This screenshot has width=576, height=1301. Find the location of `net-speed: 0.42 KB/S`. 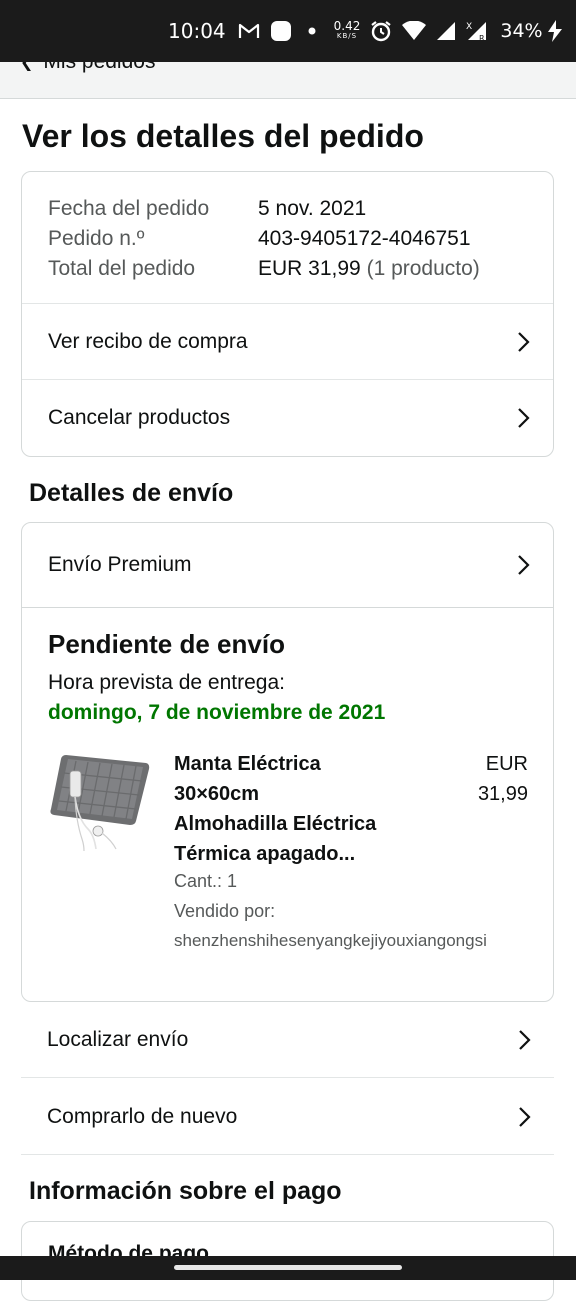

net-speed: 0.42 KB/S is located at coordinates (347, 29).